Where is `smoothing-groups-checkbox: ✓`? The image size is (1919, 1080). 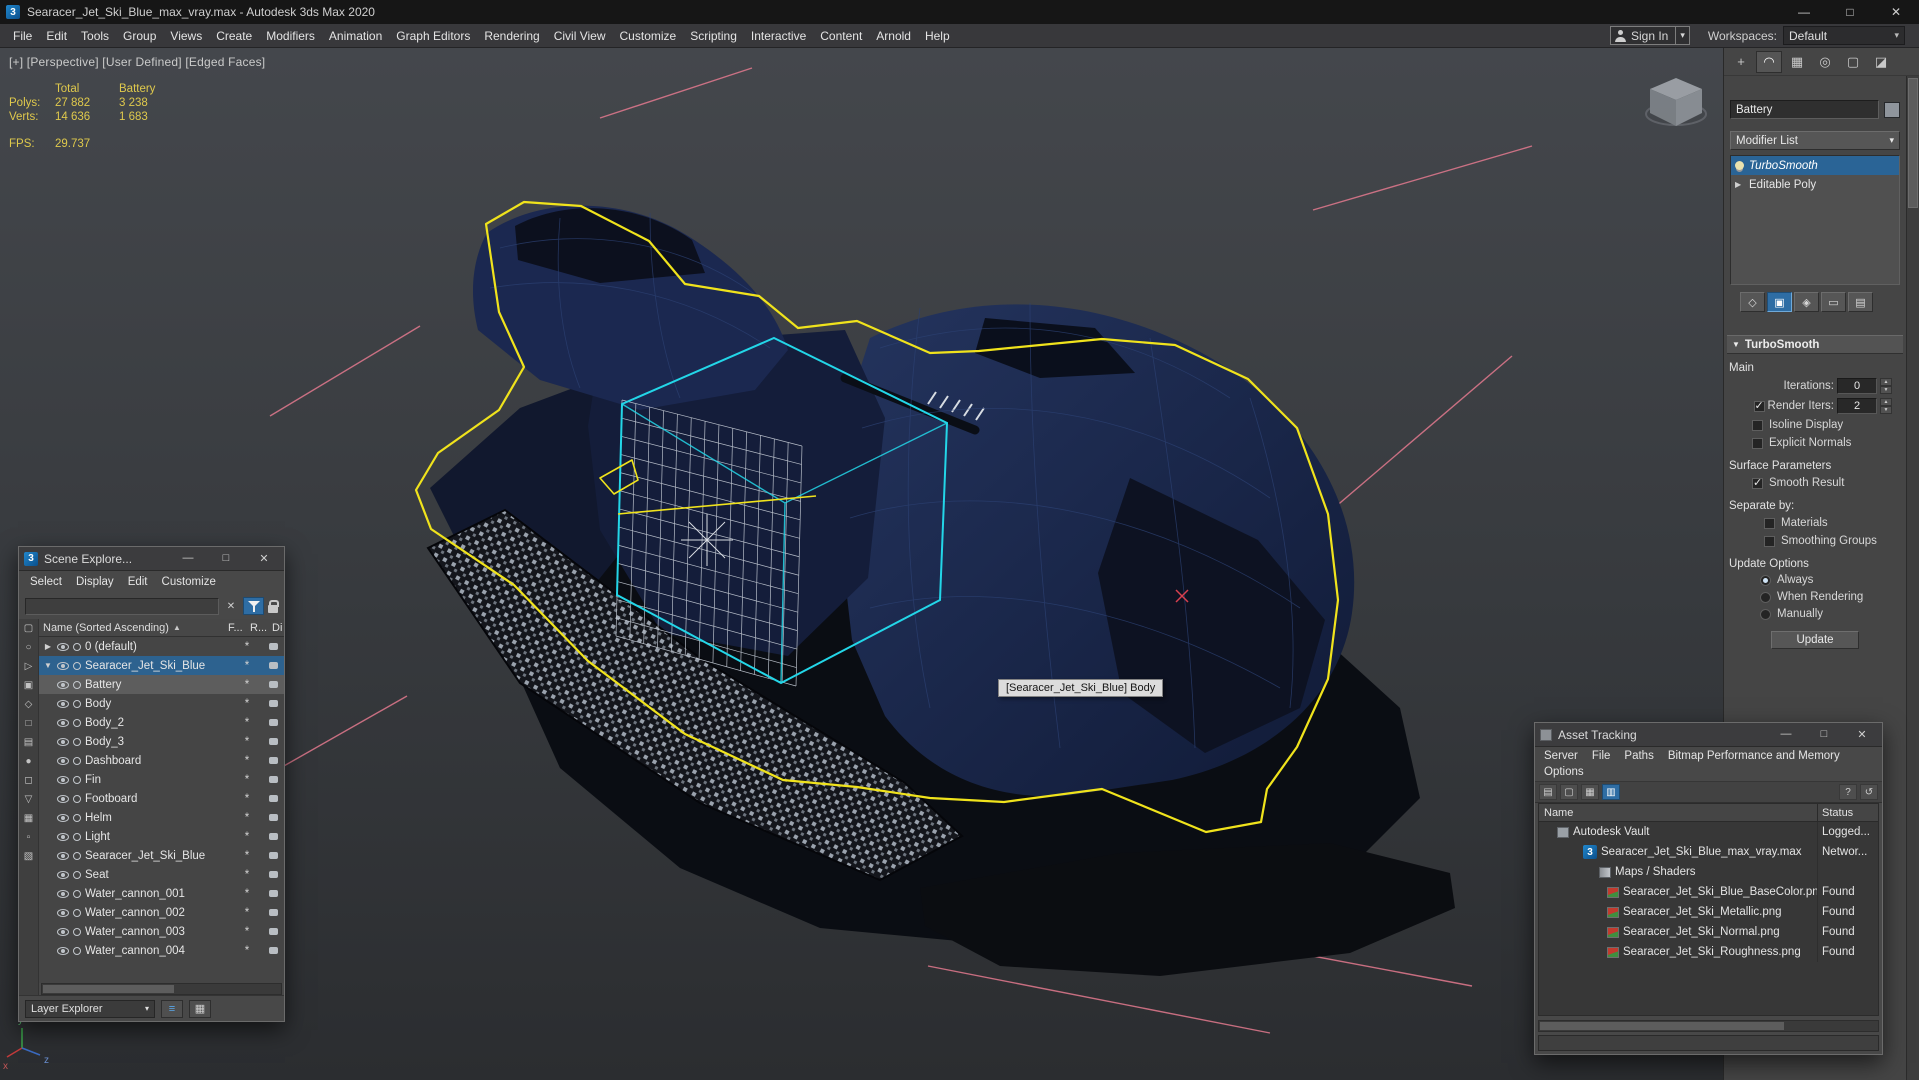
smoothing-groups-checkbox: ✓ is located at coordinates (1769, 541).